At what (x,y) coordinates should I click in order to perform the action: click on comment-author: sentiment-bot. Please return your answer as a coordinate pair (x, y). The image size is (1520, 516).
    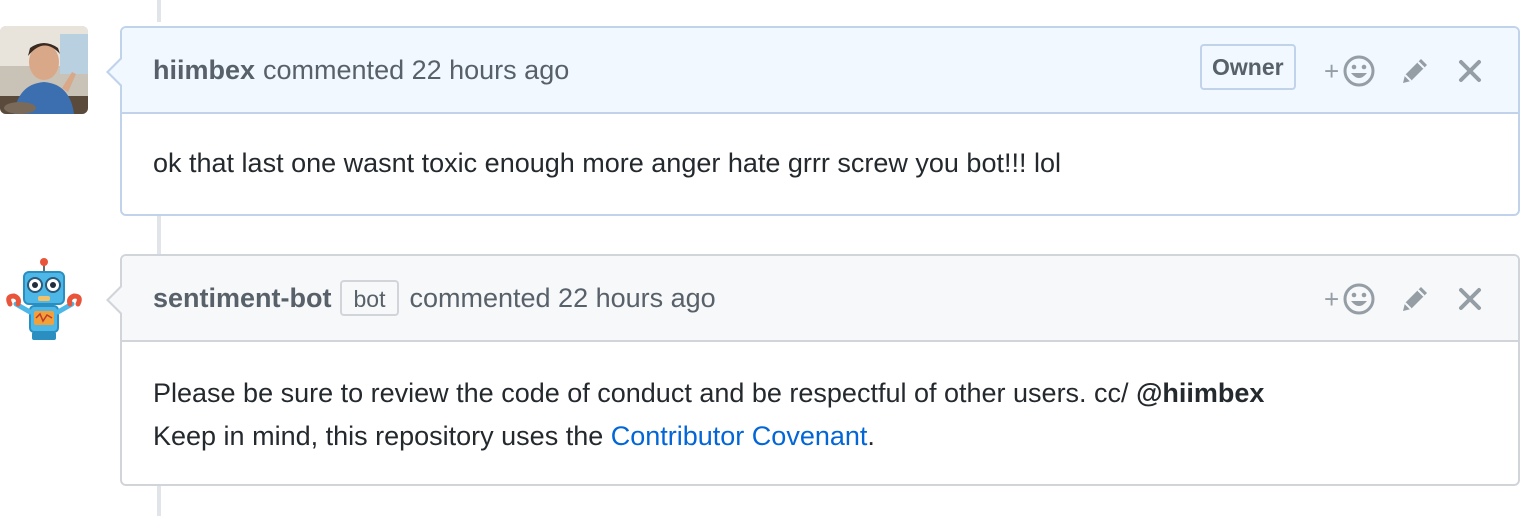
    Looking at the image, I should click on (242, 298).